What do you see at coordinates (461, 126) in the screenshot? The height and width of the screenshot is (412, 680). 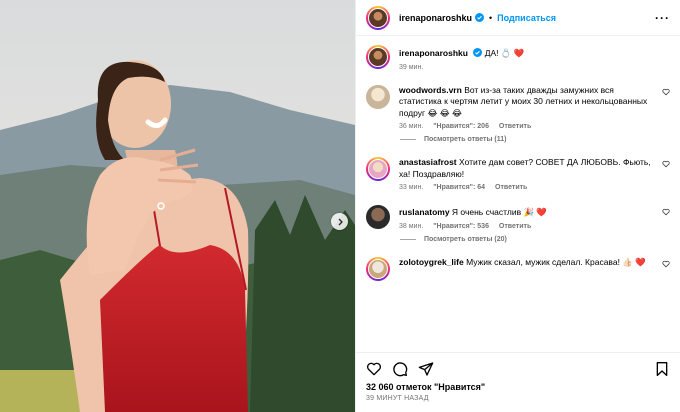 I see `comment-likes: "Нравится": 206` at bounding box center [461, 126].